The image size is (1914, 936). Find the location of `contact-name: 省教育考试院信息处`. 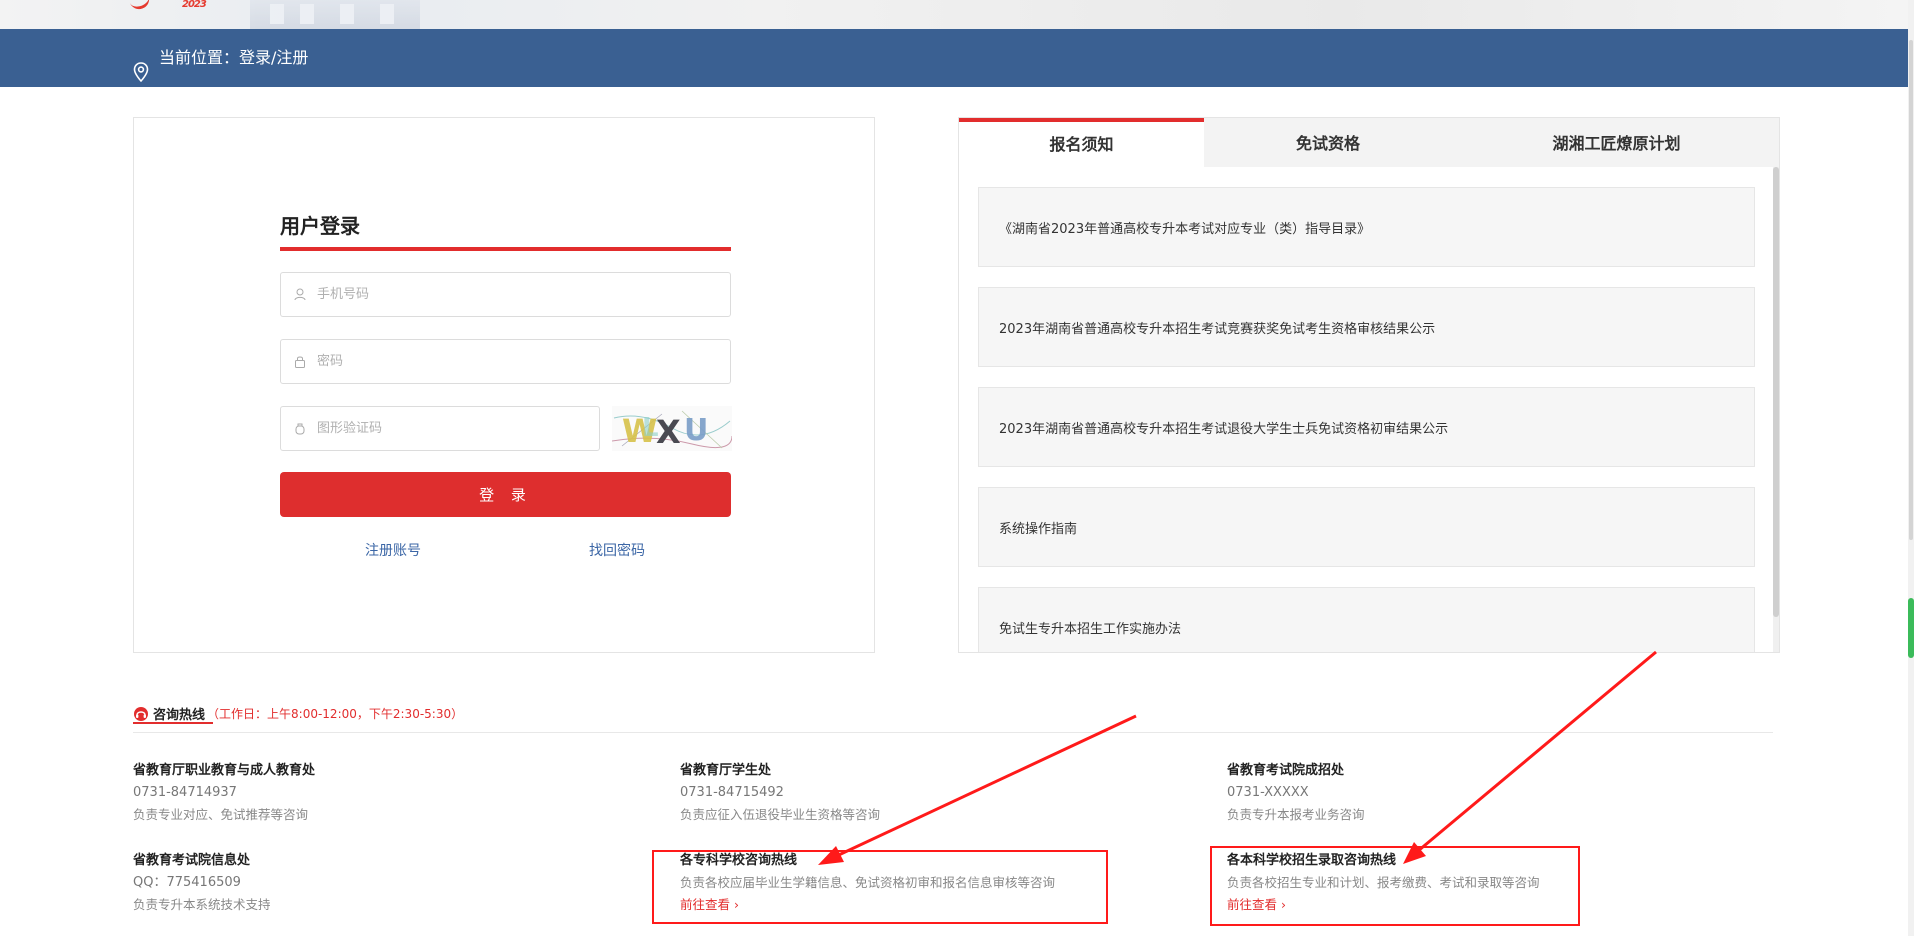

contact-name: 省教育考试院信息处 is located at coordinates (192, 860).